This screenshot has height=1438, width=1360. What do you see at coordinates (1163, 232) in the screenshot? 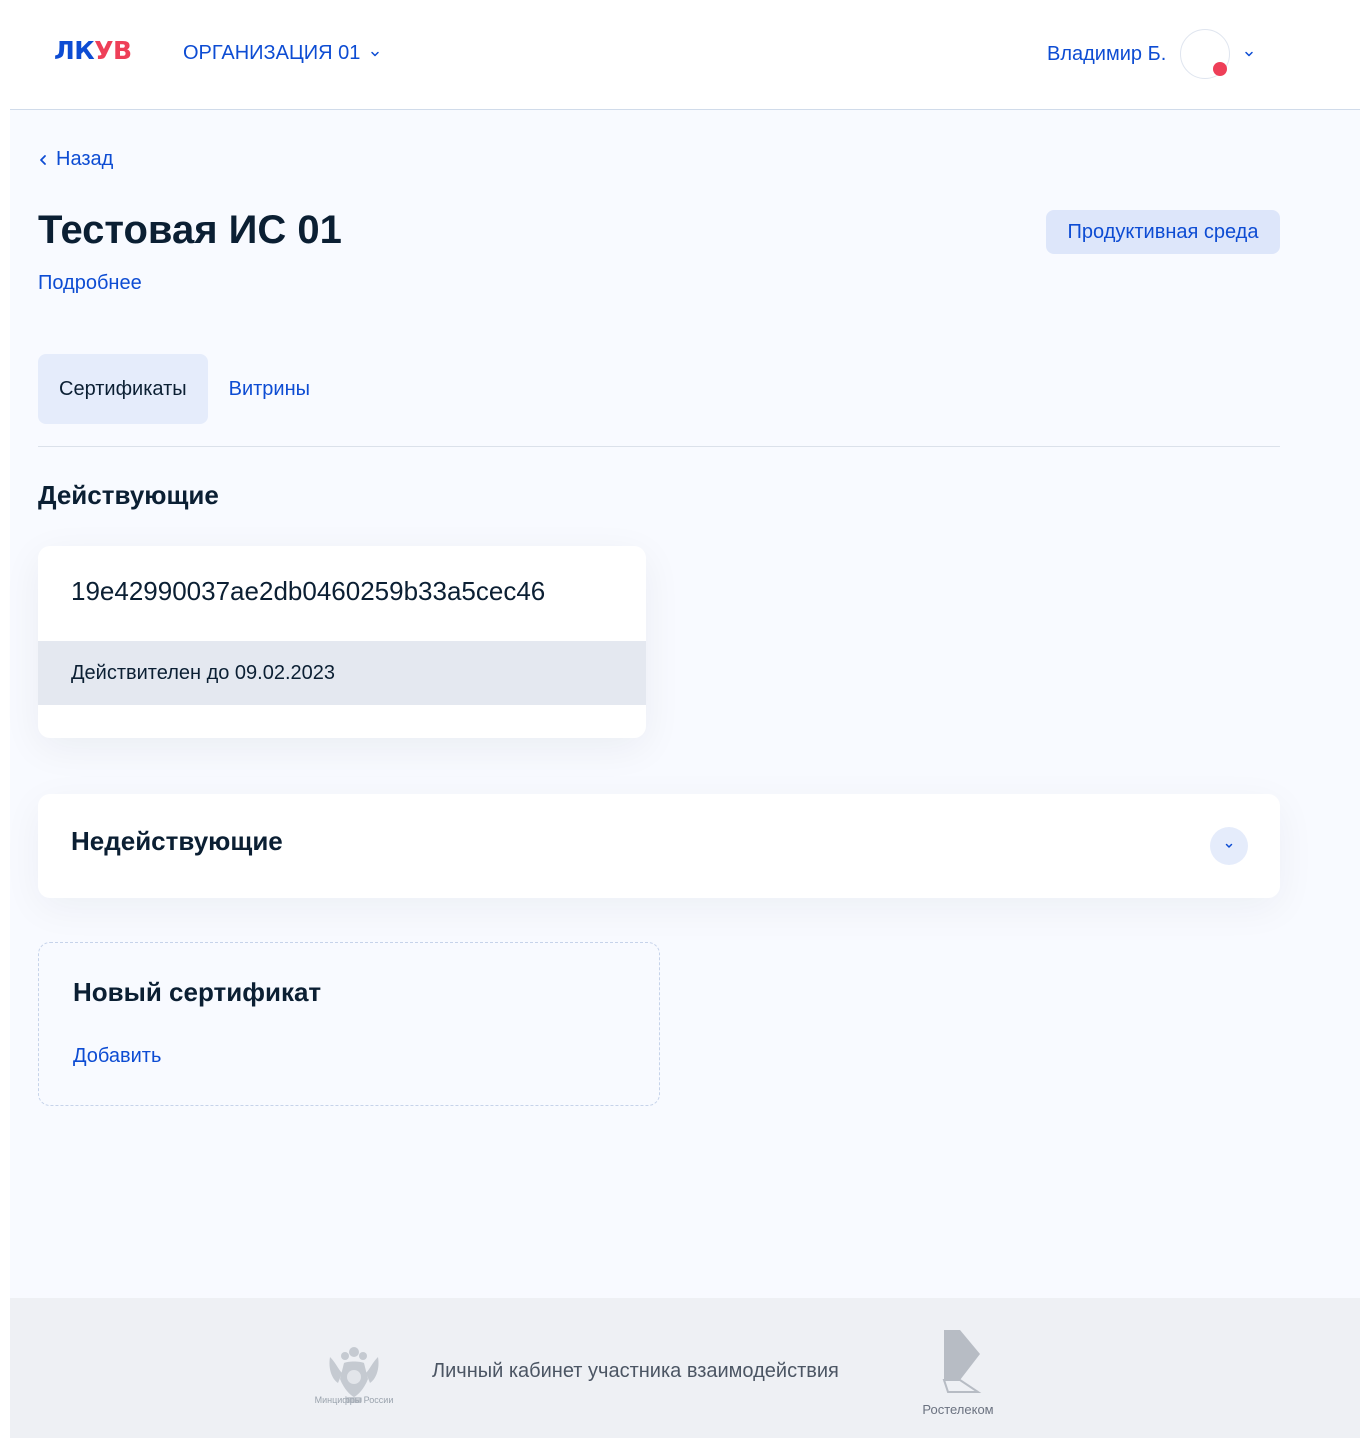
I see `environment-badge: Продуктивная среда` at bounding box center [1163, 232].